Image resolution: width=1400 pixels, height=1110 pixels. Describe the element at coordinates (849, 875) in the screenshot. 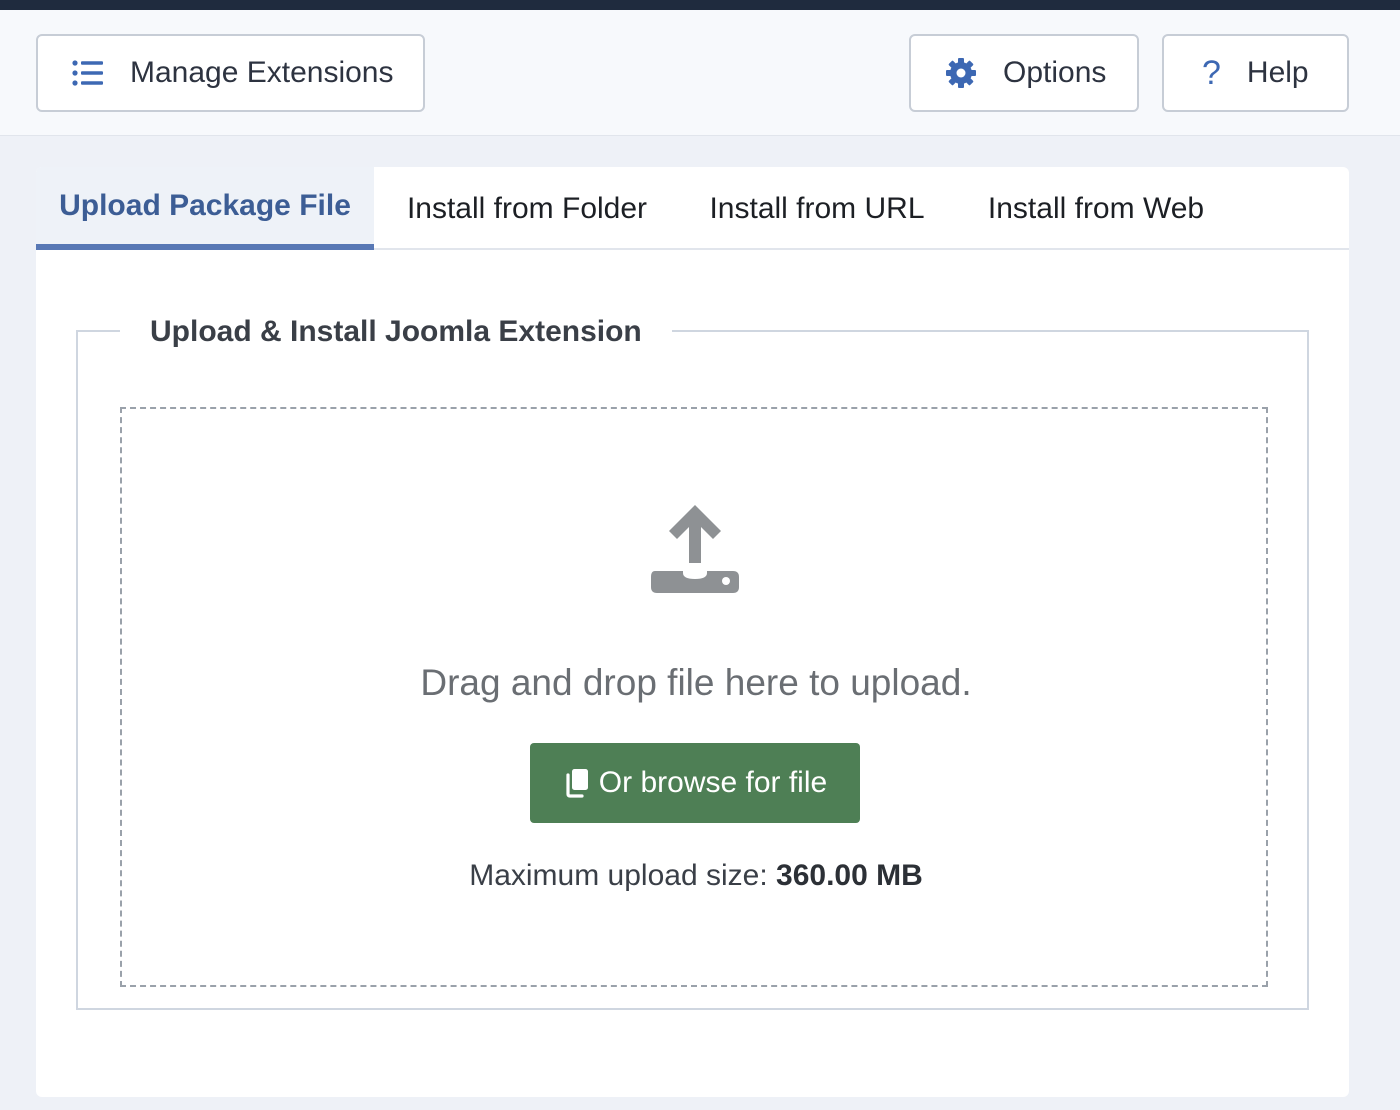

I see `max-upload-size-value: 360.00 MB` at that location.